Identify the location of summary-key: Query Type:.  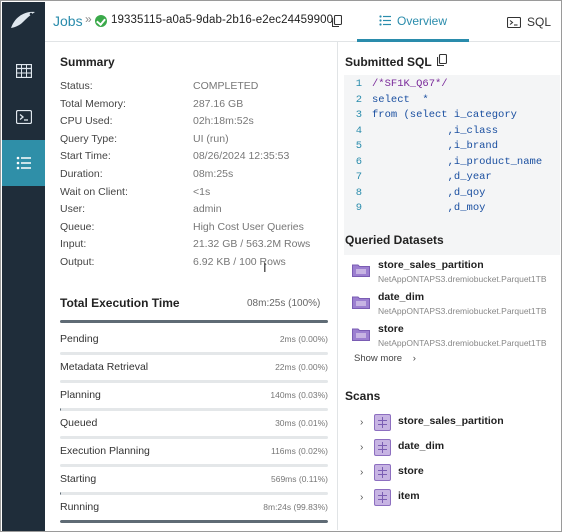
(89, 138).